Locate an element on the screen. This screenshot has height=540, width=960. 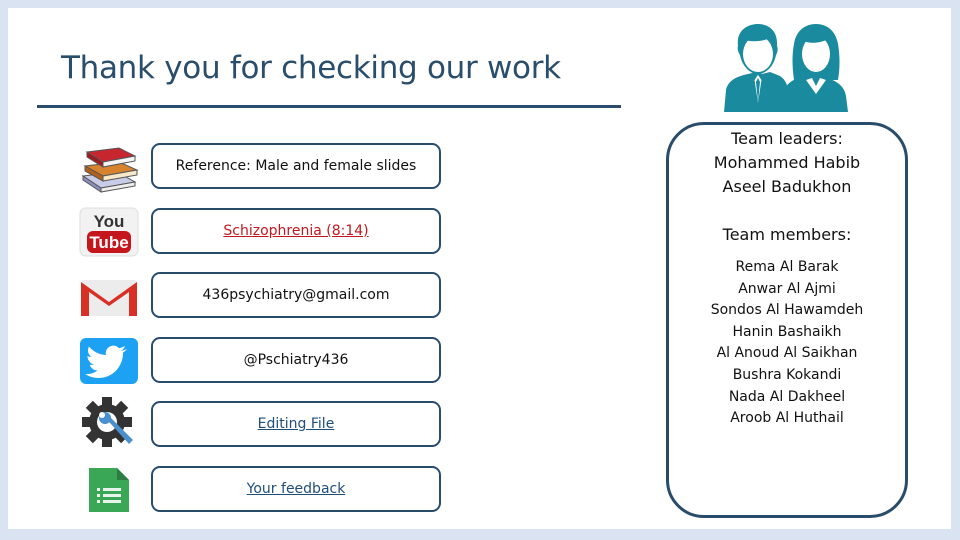
editing-file-link: Editing File is located at coordinates (296, 424).